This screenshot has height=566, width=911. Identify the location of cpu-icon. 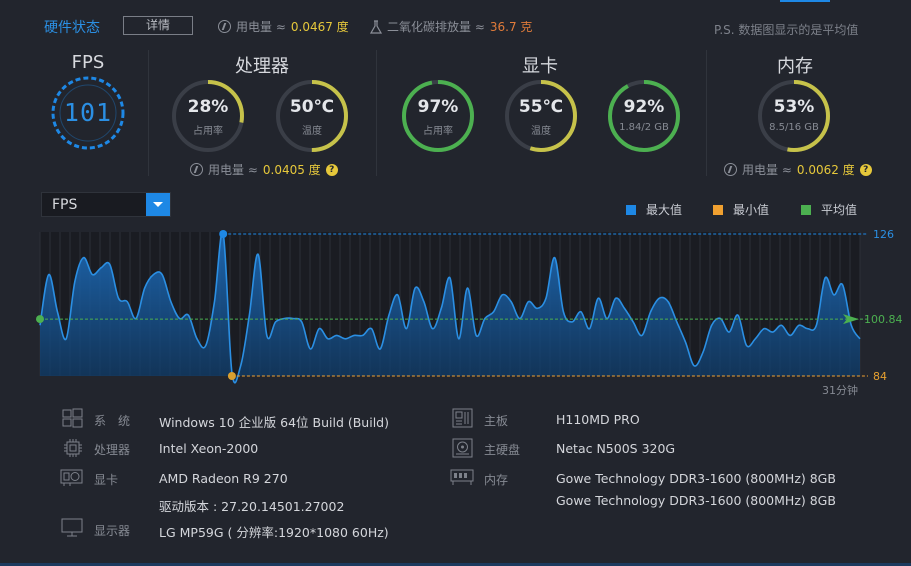
(73, 448).